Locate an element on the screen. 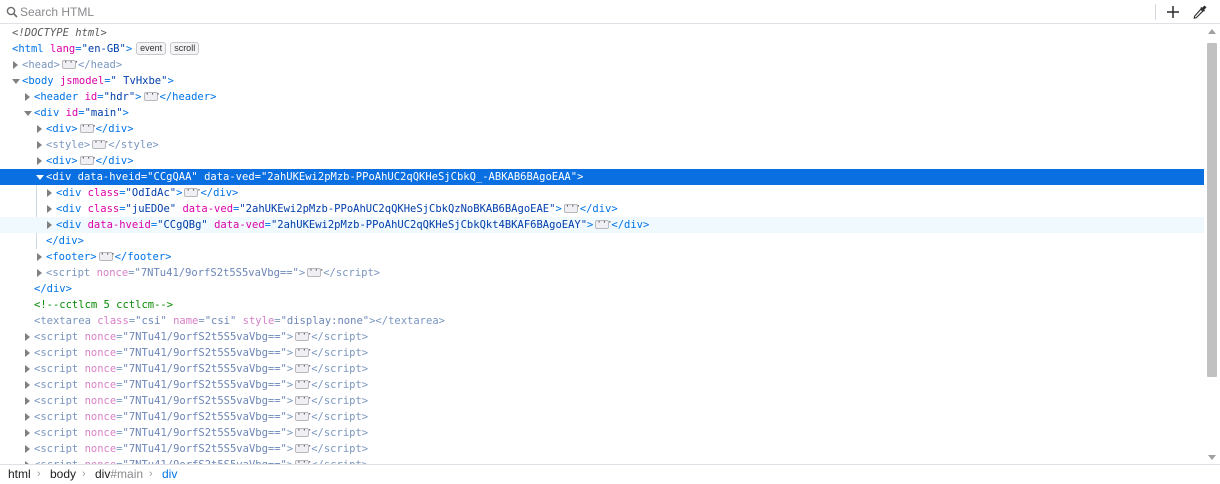  breadcrumb-div-main: div#main is located at coordinates (119, 474).